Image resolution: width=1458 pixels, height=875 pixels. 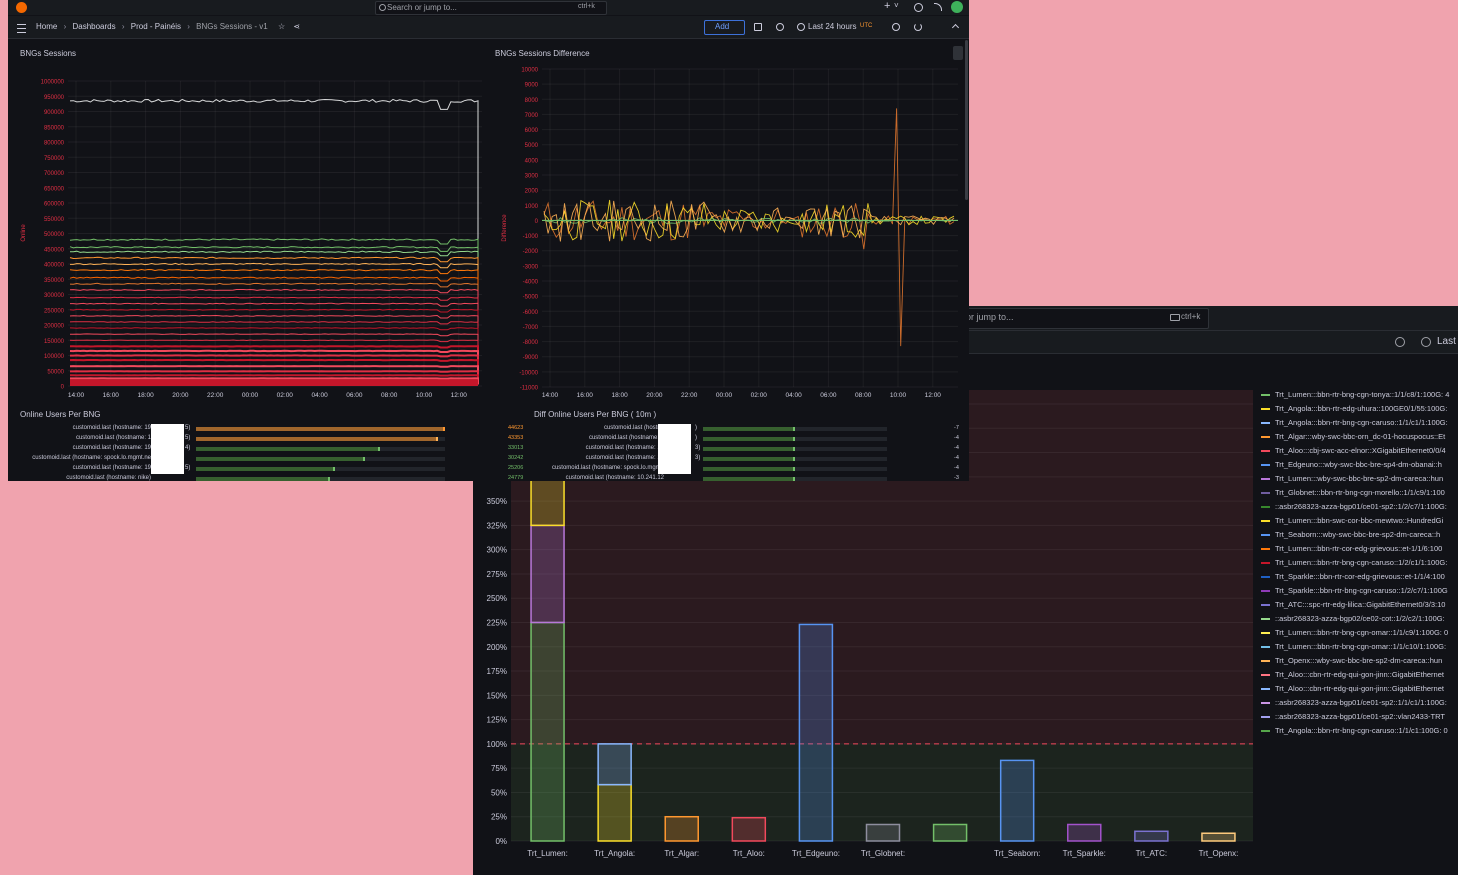 I want to click on row-label-suffix: ), so click(x=696, y=438).